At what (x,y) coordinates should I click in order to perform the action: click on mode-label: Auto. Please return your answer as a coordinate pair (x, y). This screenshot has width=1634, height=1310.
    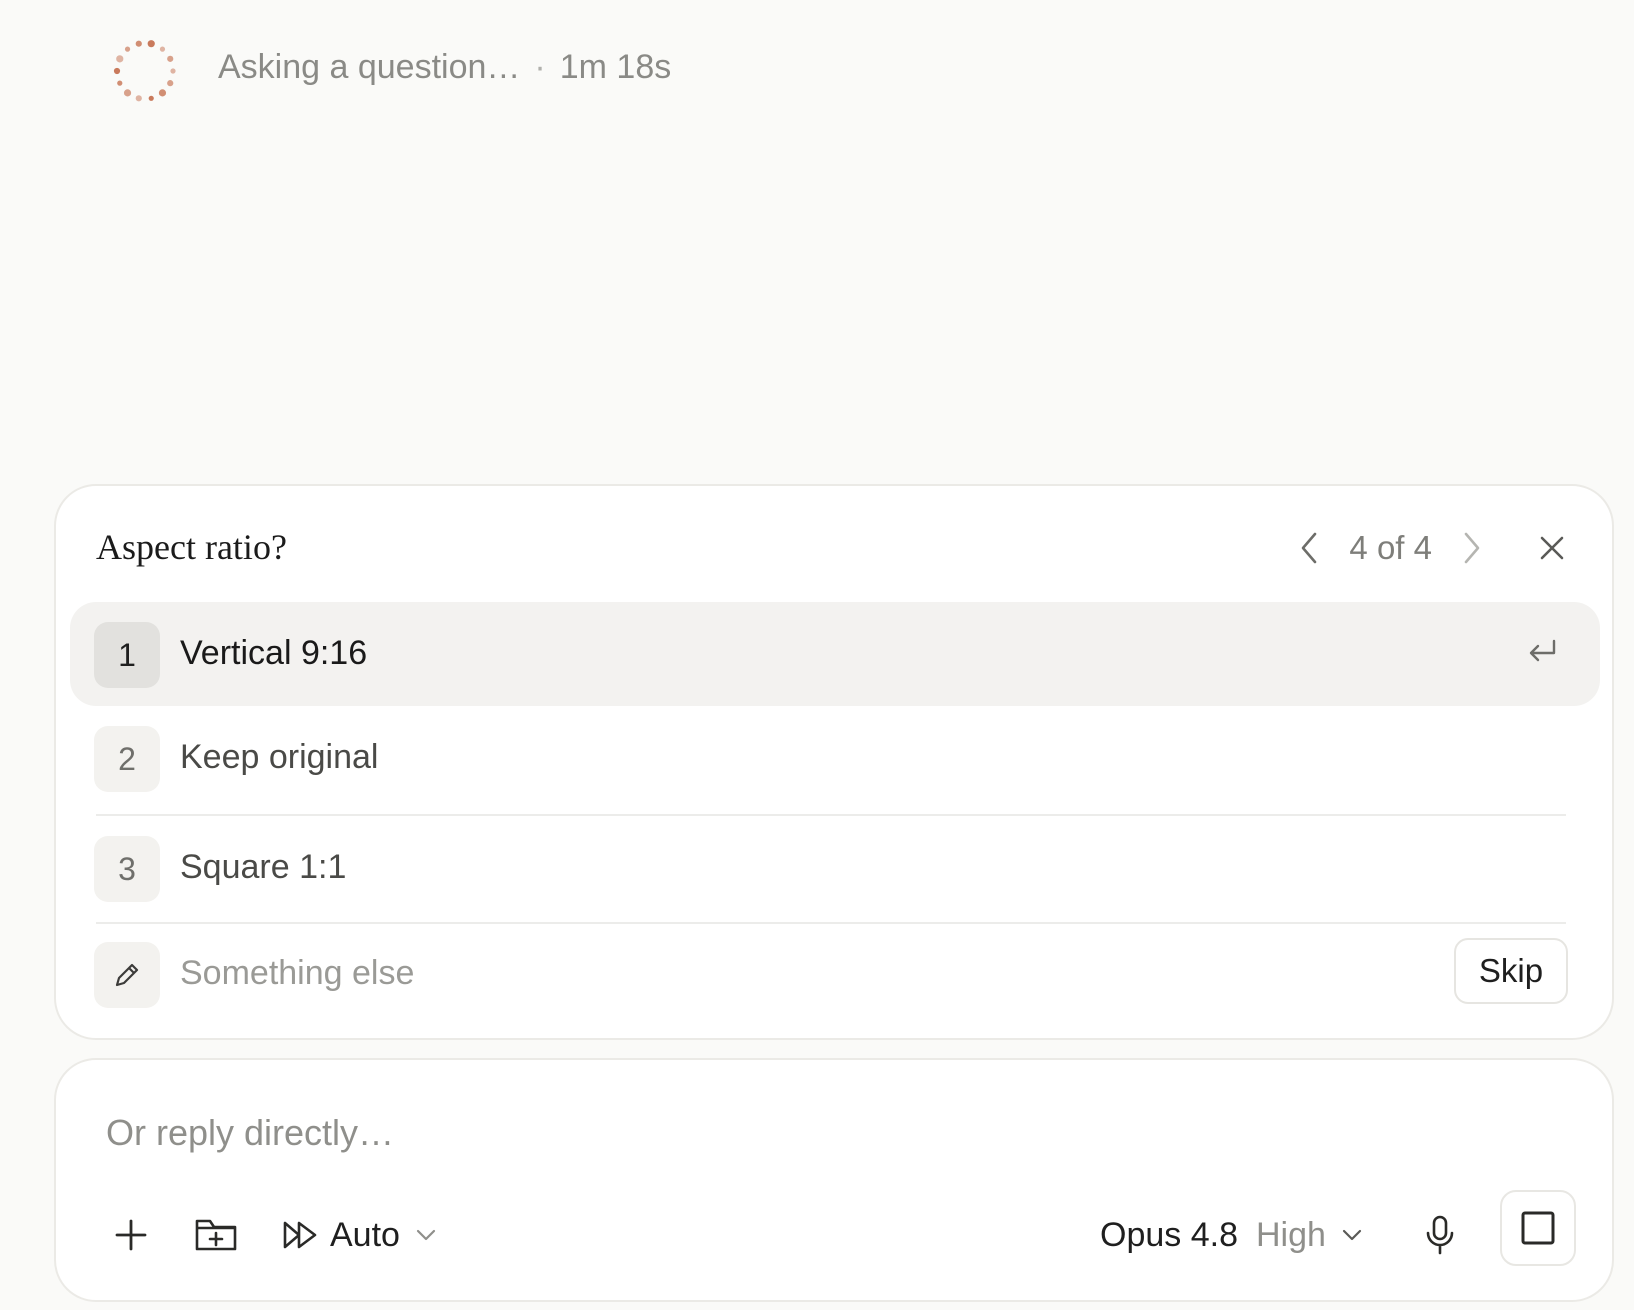
    Looking at the image, I should click on (365, 1234).